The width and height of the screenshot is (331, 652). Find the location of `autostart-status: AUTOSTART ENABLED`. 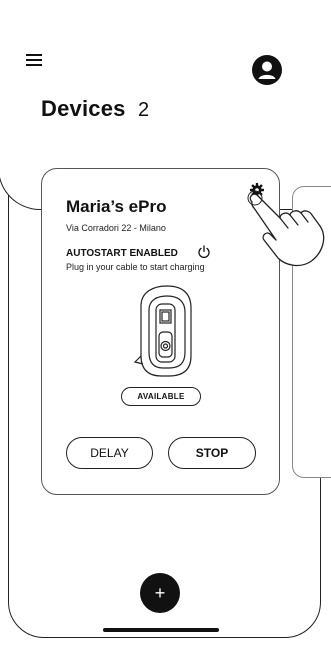

autostart-status: AUTOSTART ENABLED is located at coordinates (122, 253).